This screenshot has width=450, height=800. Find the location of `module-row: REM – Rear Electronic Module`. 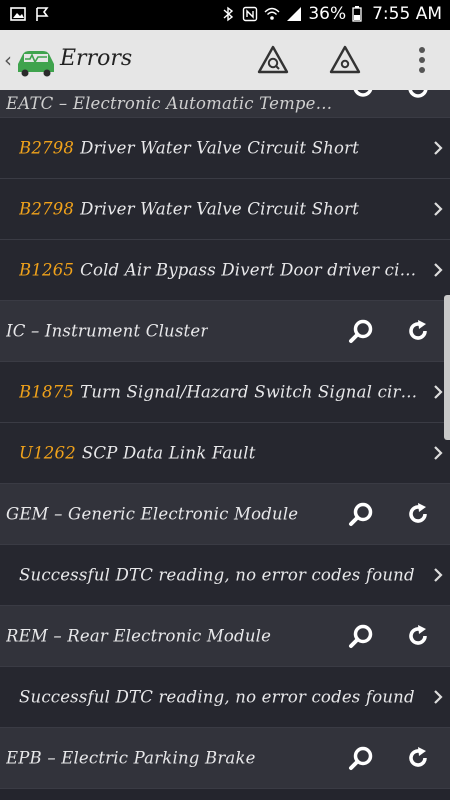

module-row: REM – Rear Electronic Module is located at coordinates (225, 636).